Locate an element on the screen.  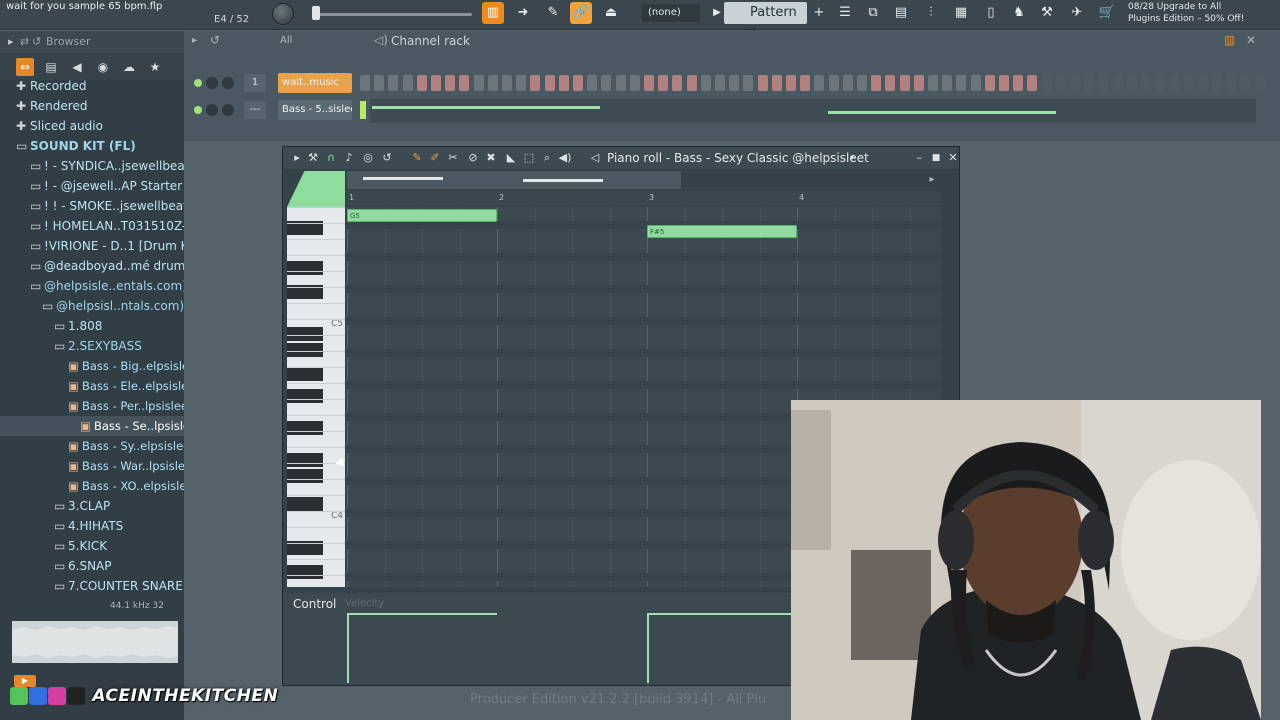
select-icon: ⬚ is located at coordinates (529, 158).